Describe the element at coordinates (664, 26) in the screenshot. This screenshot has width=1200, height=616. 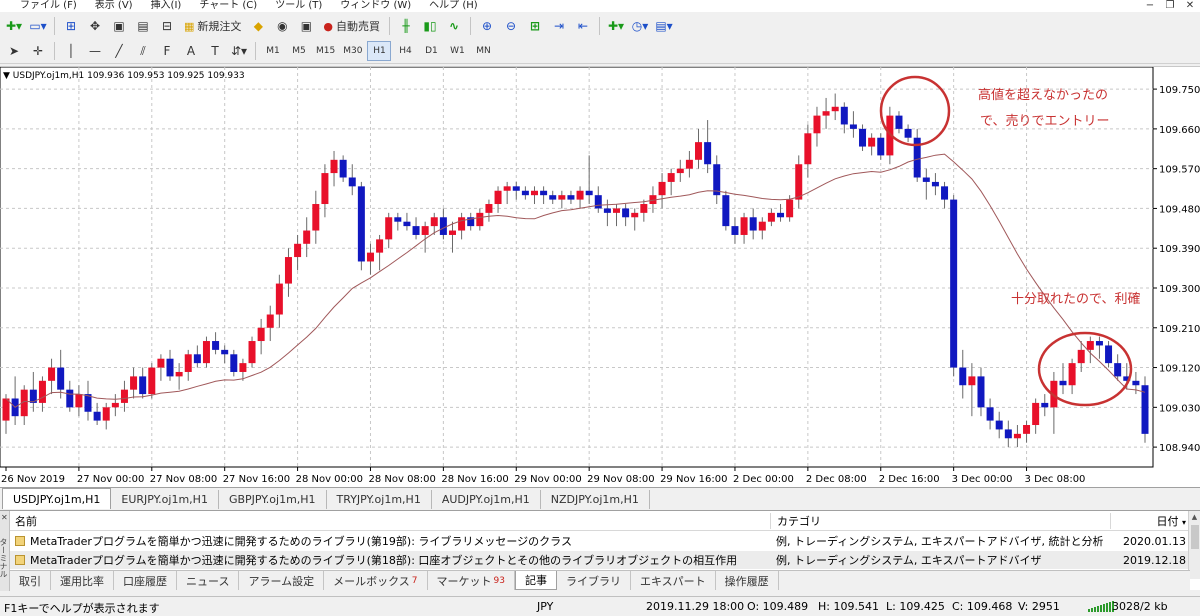
I see `templates-button: ▤▾` at that location.